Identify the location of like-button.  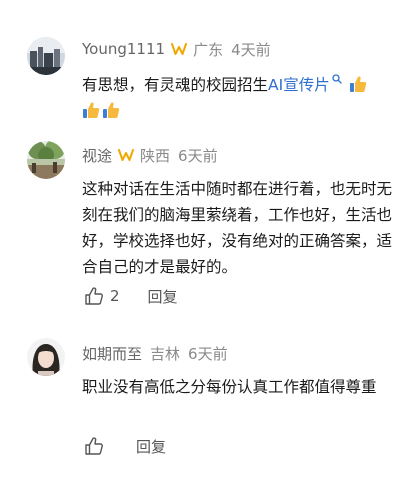
(94, 446).